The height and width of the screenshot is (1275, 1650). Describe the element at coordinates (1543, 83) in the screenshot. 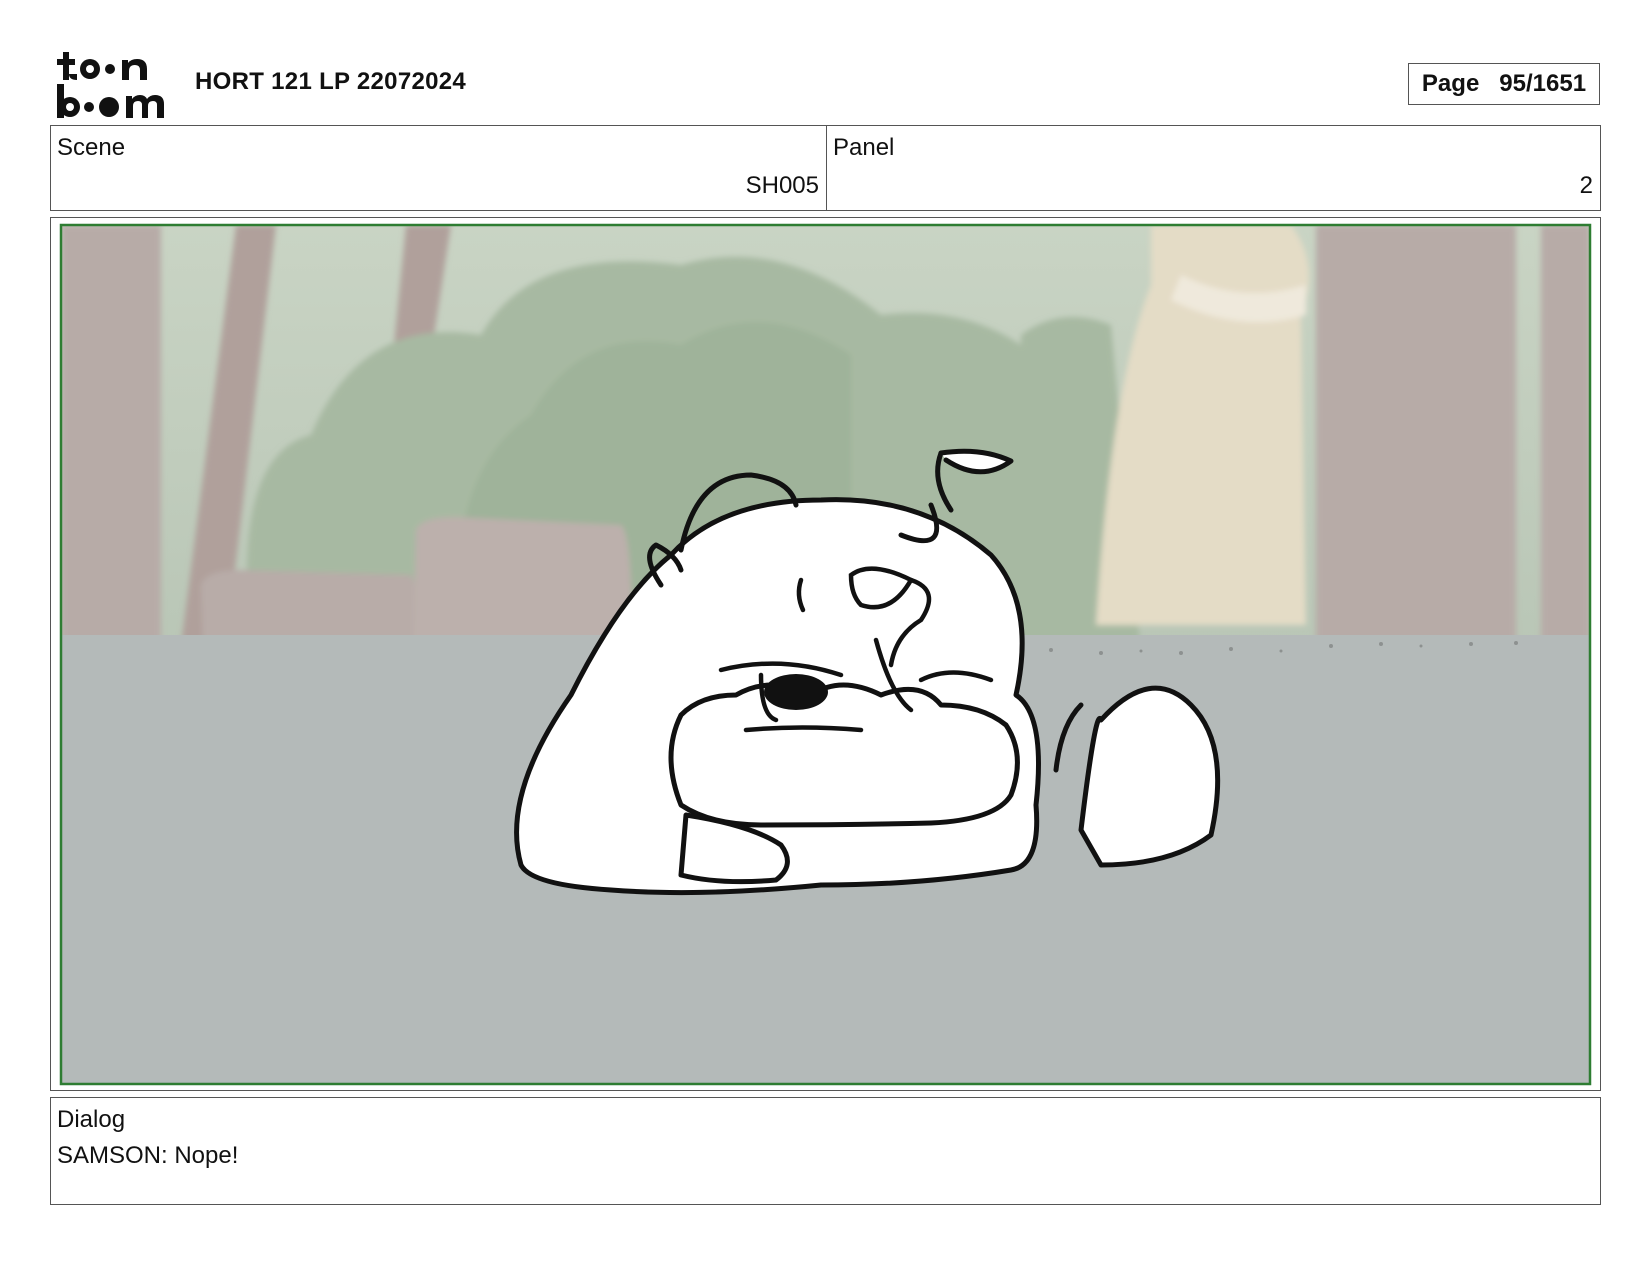

I see `page-number: 95/1651` at that location.